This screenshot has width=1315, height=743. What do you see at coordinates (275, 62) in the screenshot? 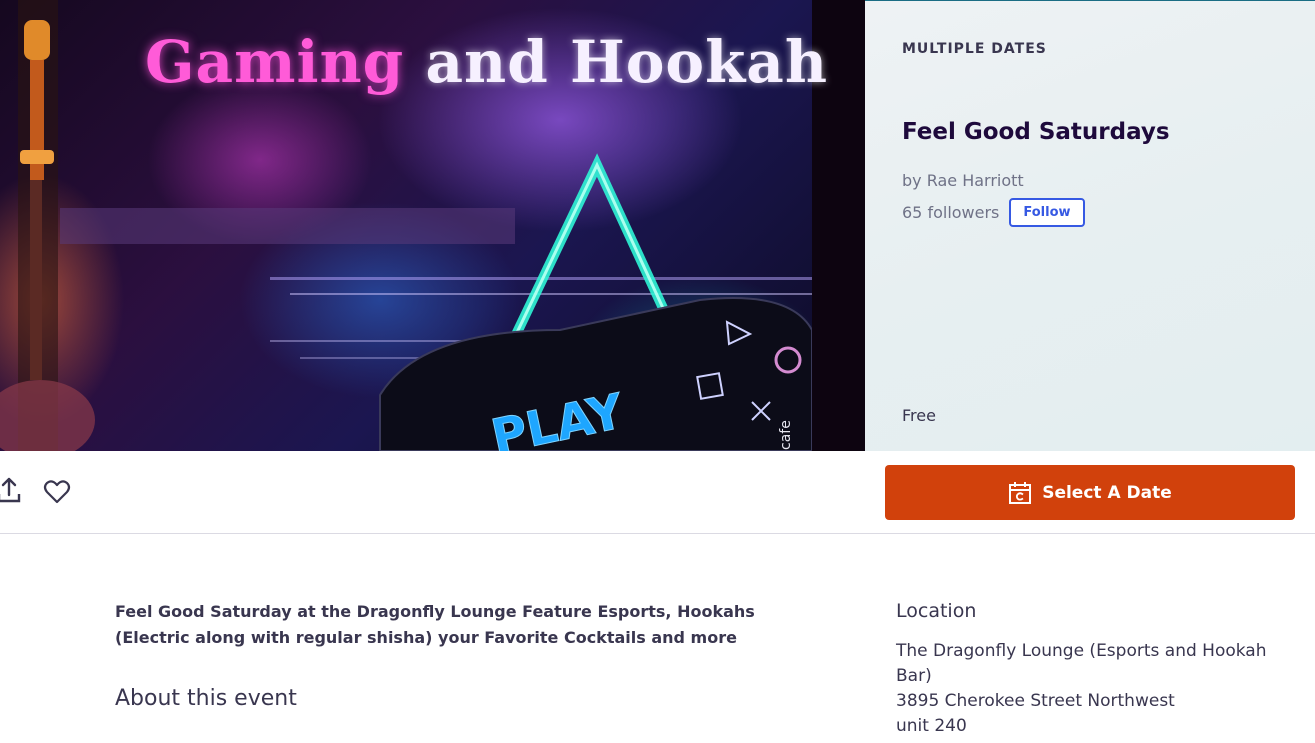
I see `banner-title-gaming: Gaming` at bounding box center [275, 62].